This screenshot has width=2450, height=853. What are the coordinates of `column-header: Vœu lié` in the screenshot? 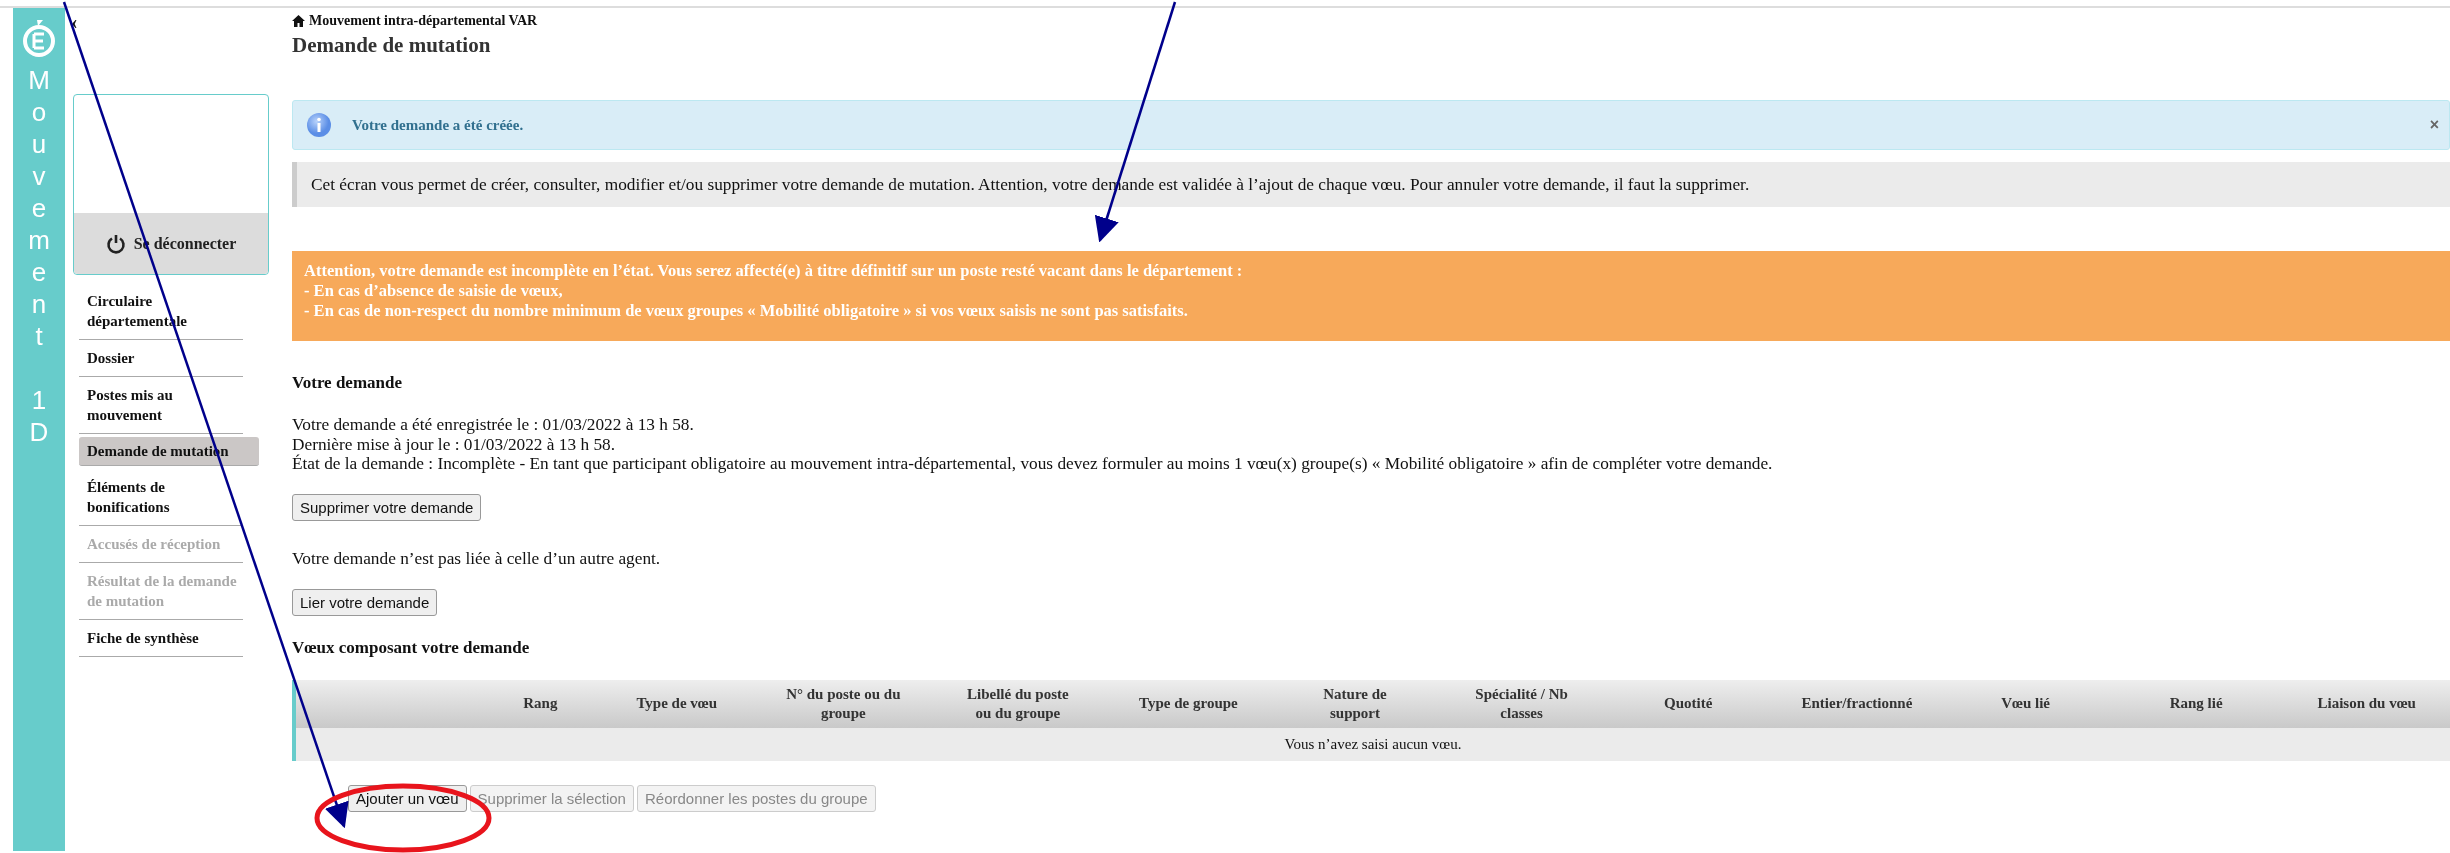 It's located at (2025, 703).